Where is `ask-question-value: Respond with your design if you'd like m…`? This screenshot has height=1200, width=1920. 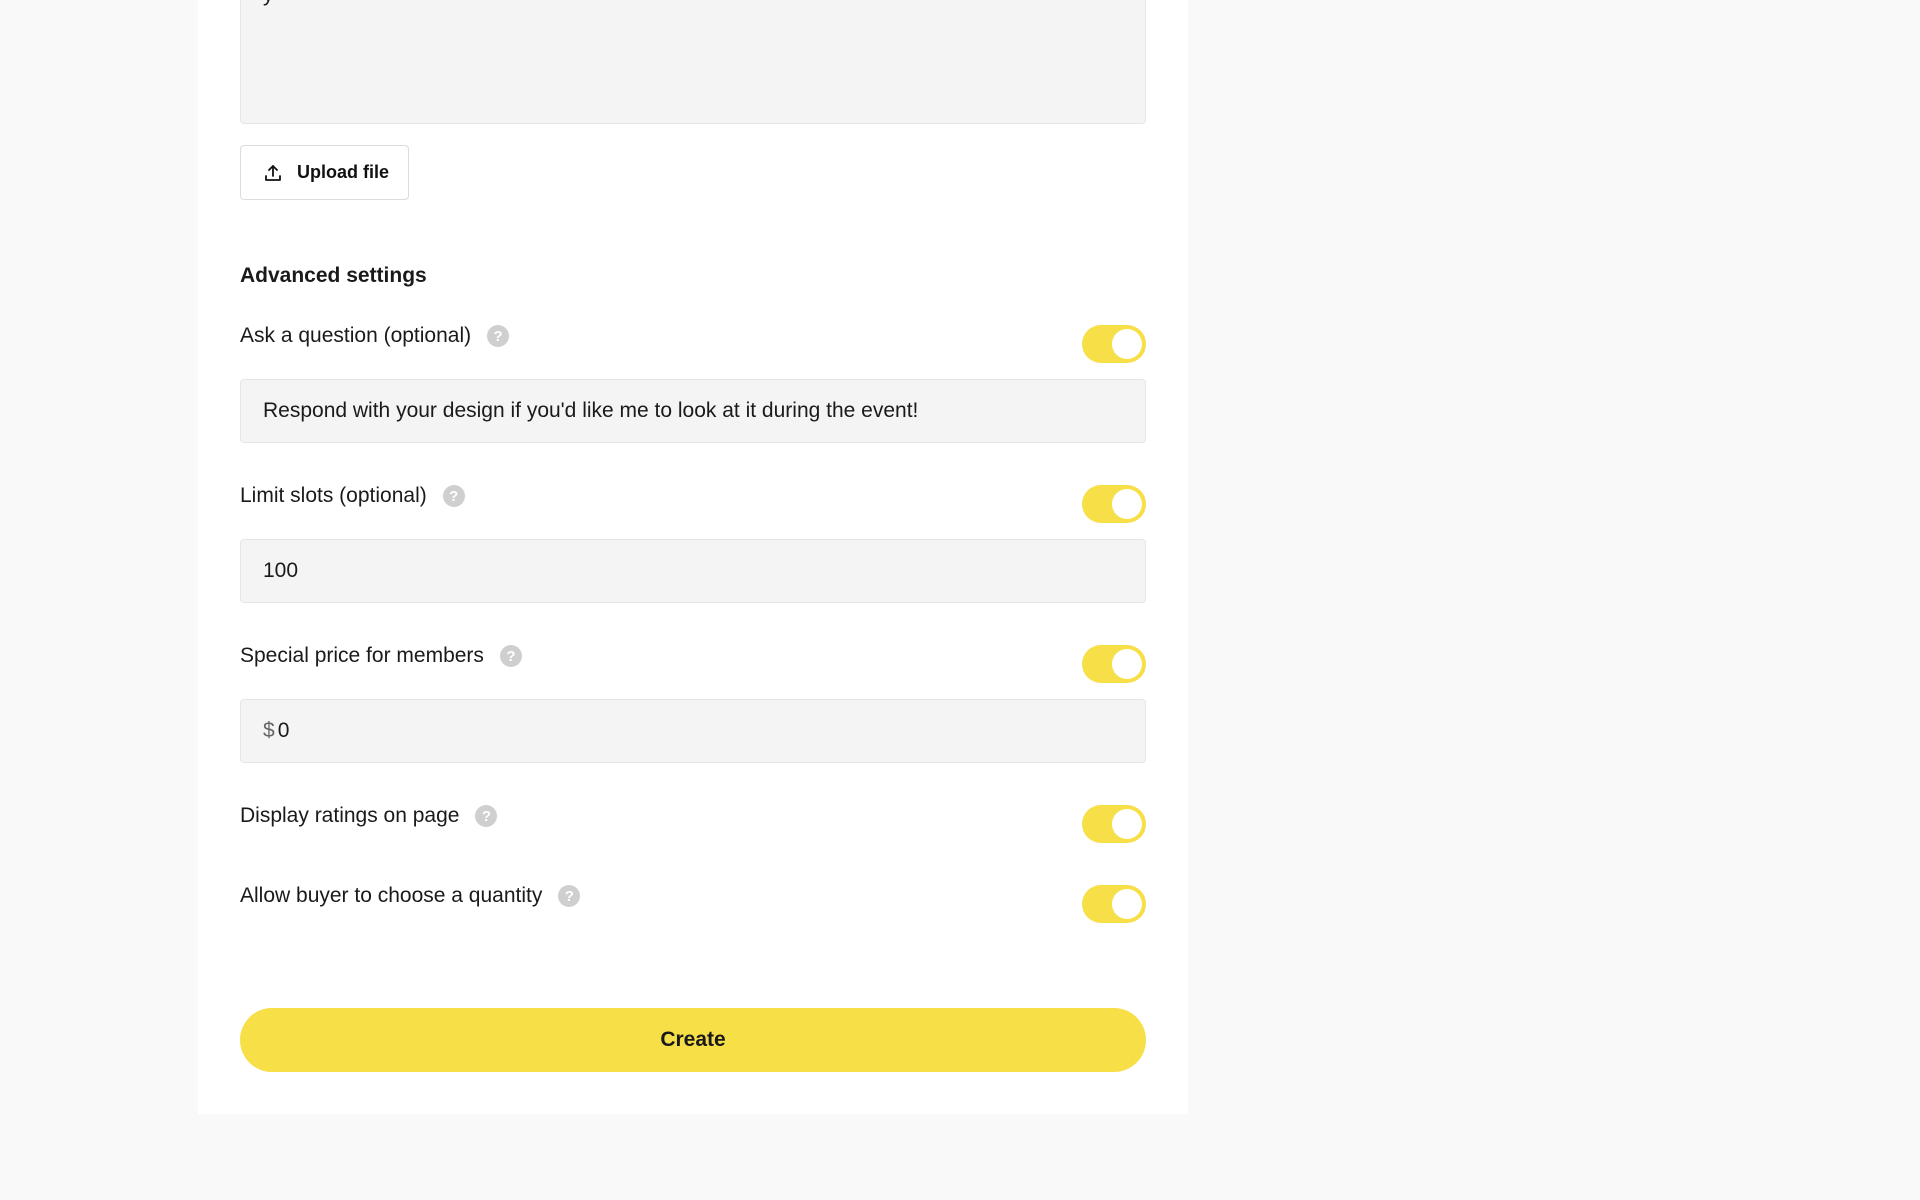 ask-question-value: Respond with your design if you'd like m… is located at coordinates (591, 410).